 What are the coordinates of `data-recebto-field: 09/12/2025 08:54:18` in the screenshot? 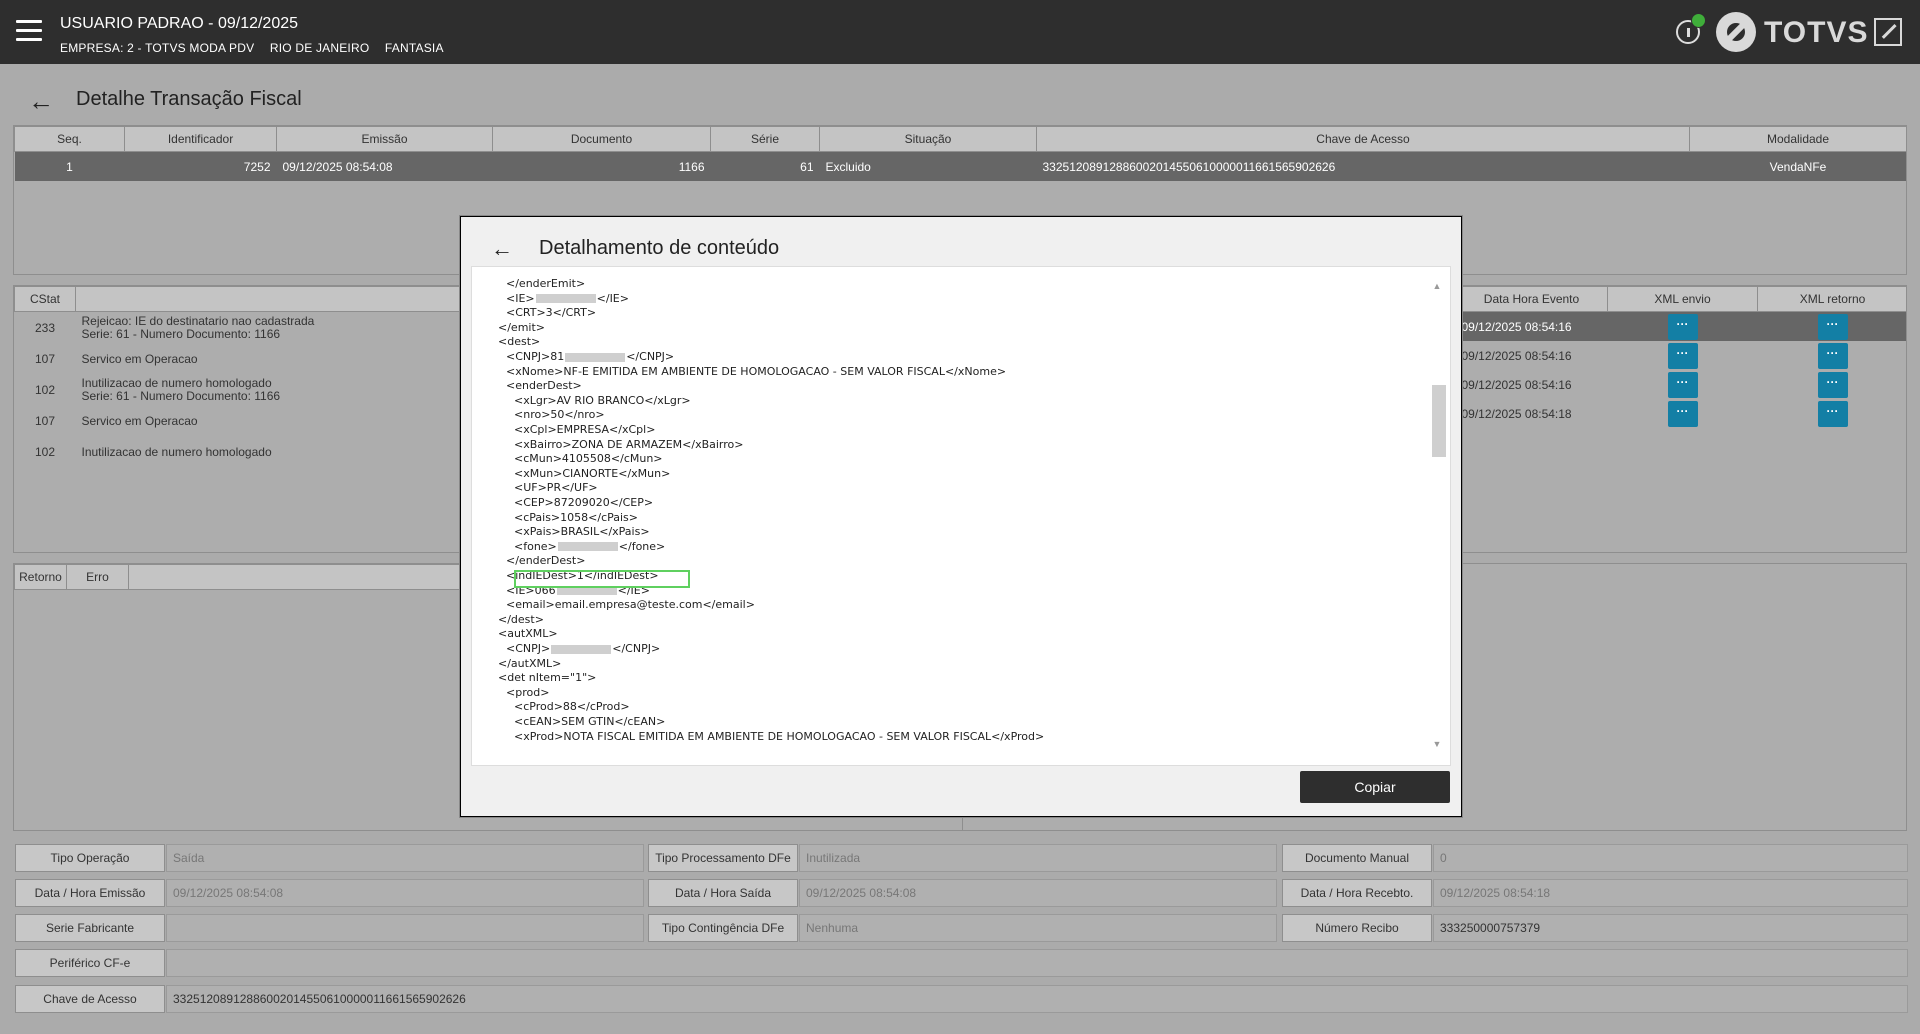 It's located at (1670, 893).